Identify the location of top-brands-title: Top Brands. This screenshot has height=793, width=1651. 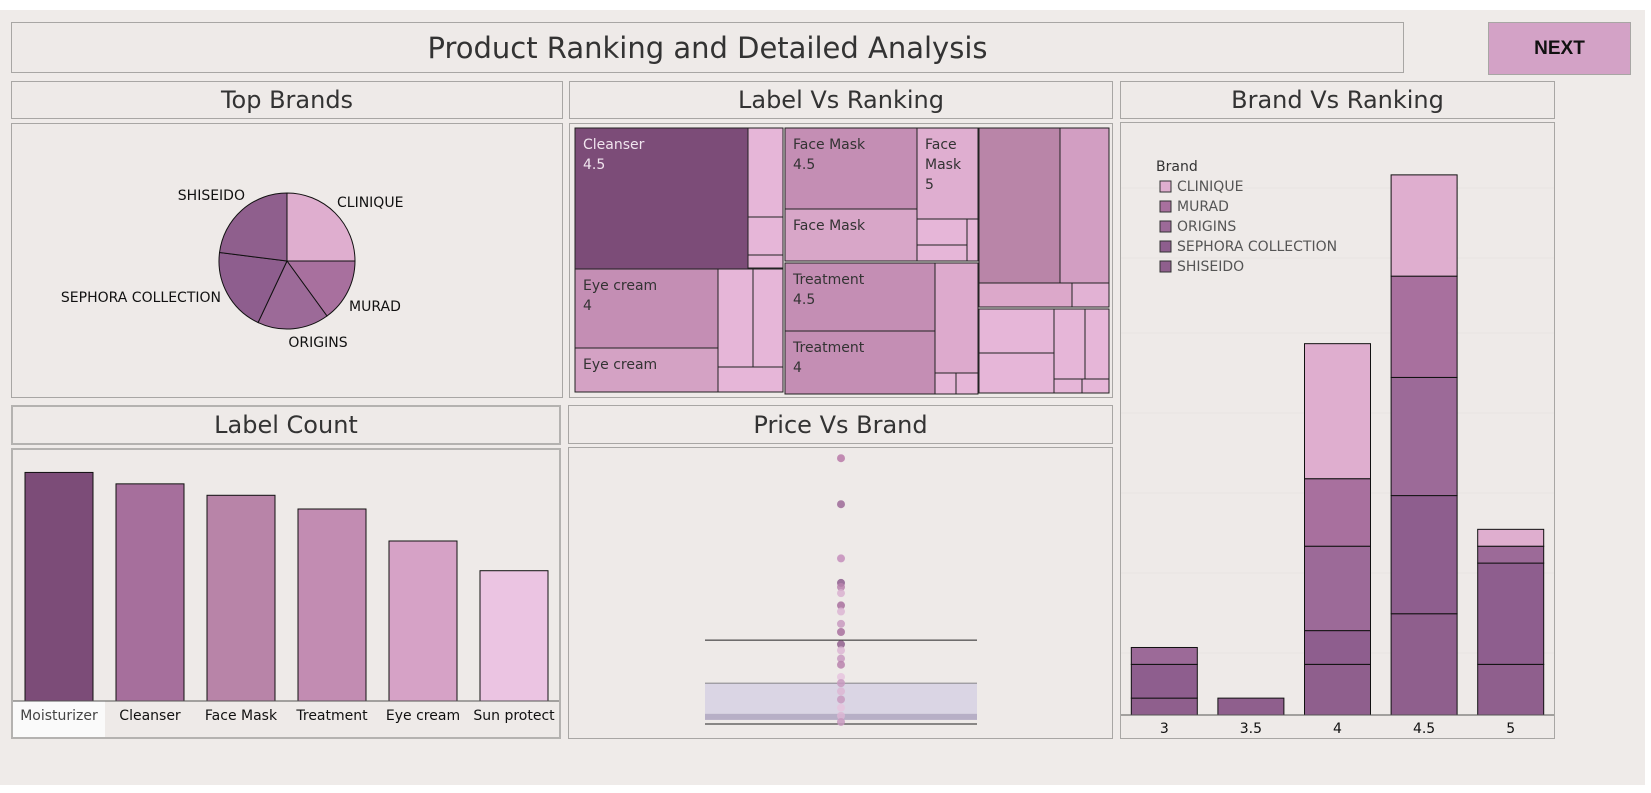
(287, 100).